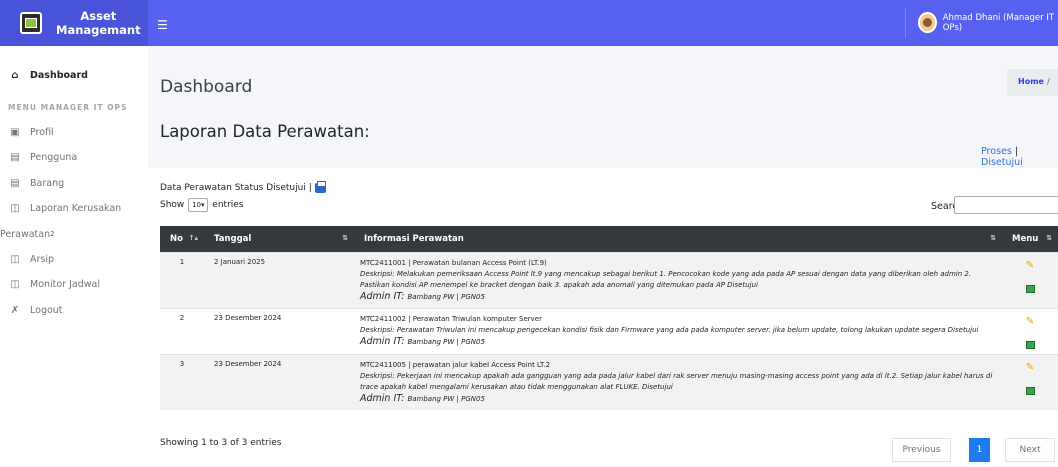 Image resolution: width=1058 pixels, height=467 pixels. What do you see at coordinates (206, 87) in the screenshot?
I see `page-title: Dashboard` at bounding box center [206, 87].